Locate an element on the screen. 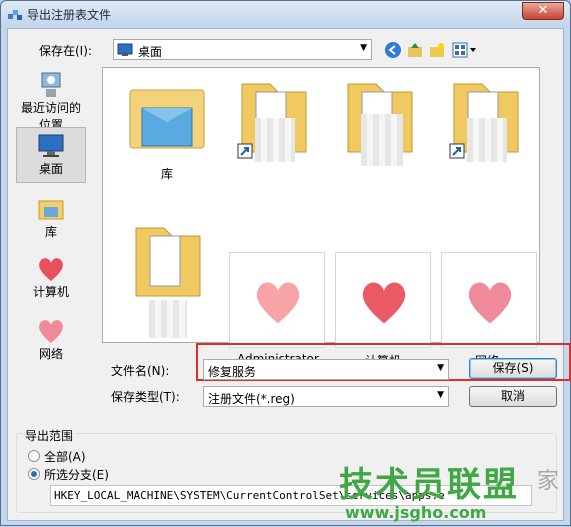 Image resolution: width=571 pixels, height=527 pixels. place-label: 库 is located at coordinates (50, 232).